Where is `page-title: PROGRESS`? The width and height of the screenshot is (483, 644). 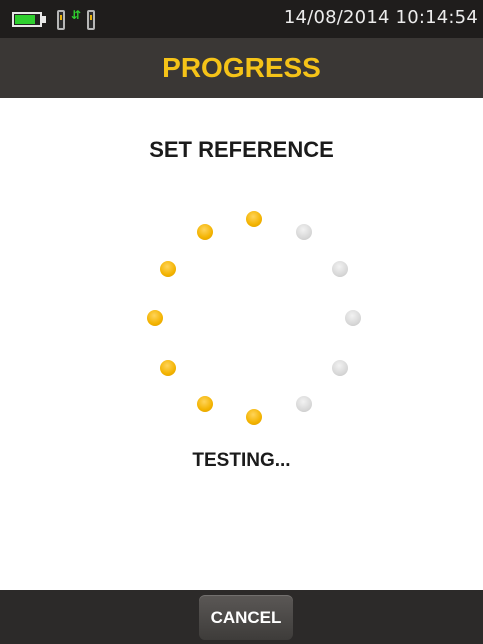 page-title: PROGRESS is located at coordinates (241, 67).